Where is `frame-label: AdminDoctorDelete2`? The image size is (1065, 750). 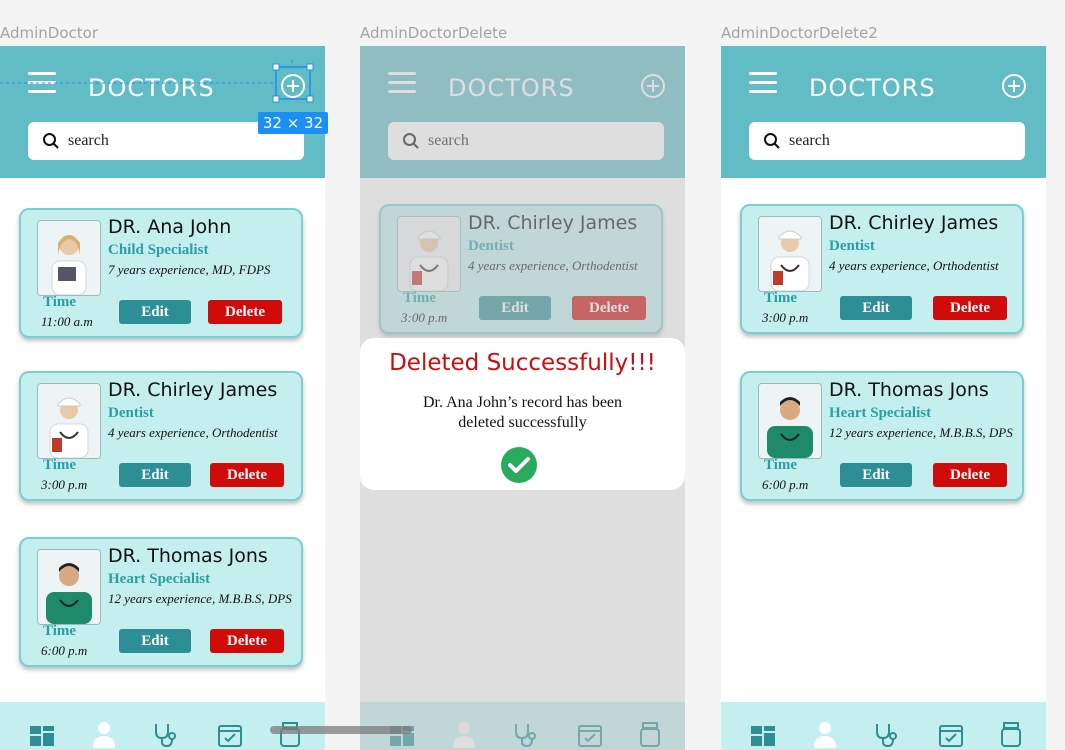 frame-label: AdminDoctorDelete2 is located at coordinates (799, 33).